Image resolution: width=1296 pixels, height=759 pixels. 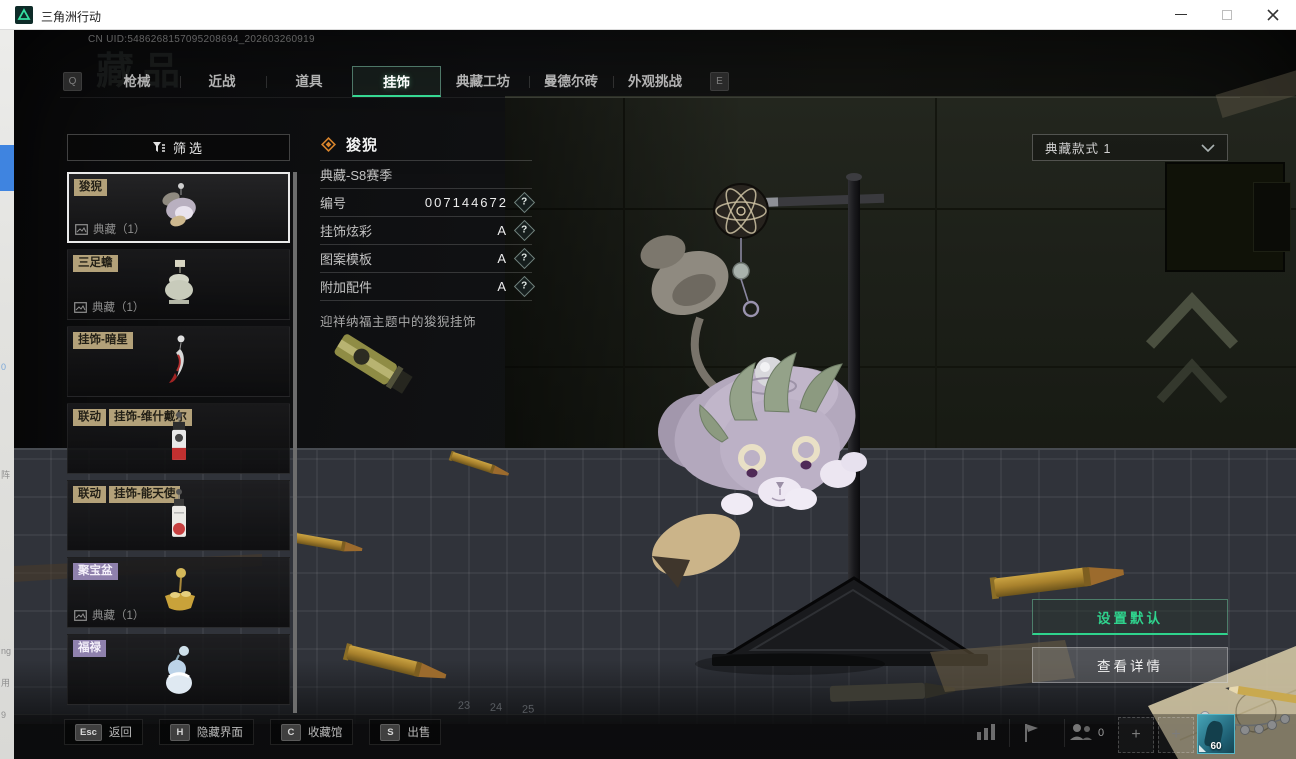 I want to click on thumbnail-wisadel, so click(x=178, y=435).